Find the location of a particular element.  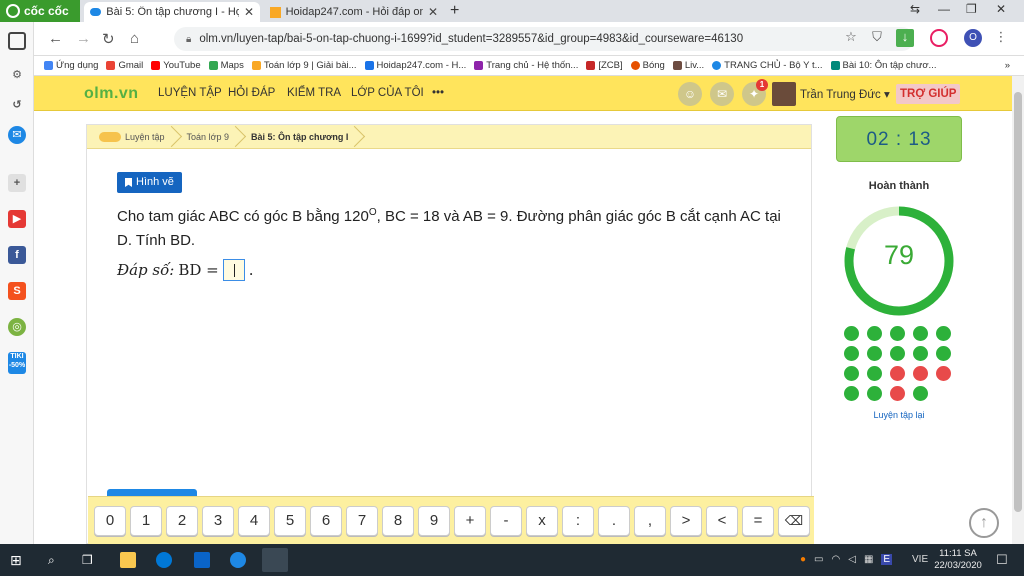

keypad-key: 1 is located at coordinates (146, 520).